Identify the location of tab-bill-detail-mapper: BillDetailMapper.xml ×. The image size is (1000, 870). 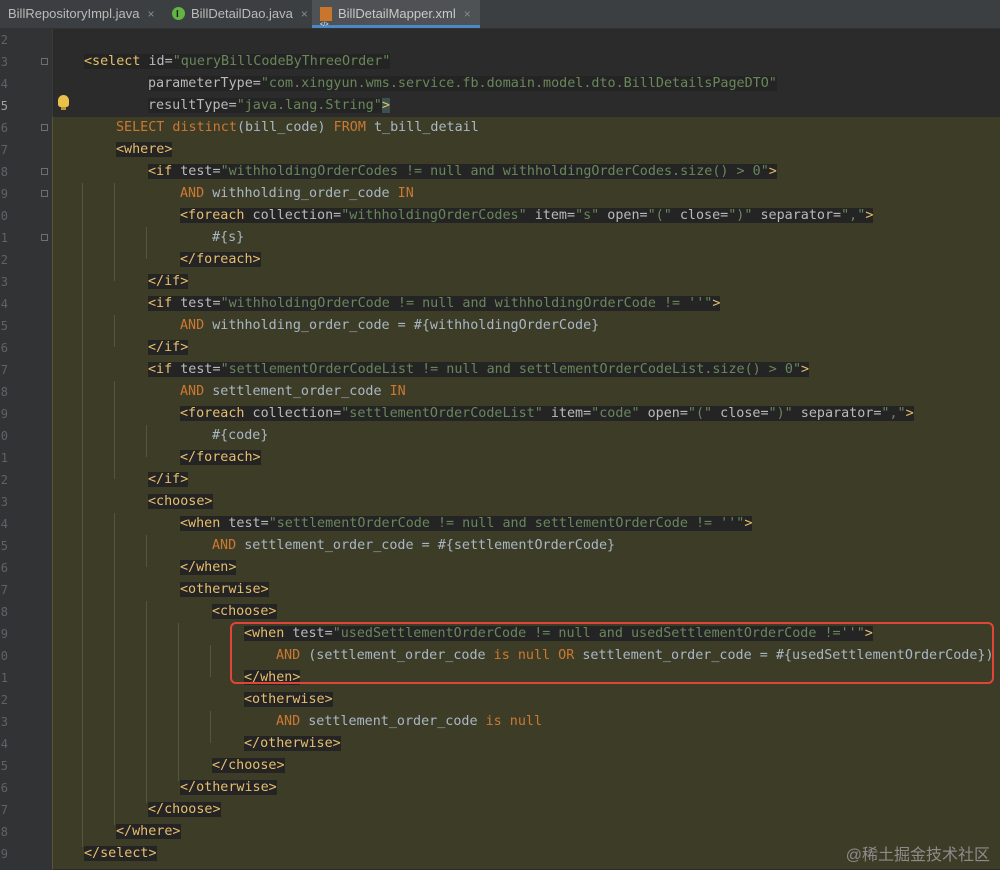
(396, 19).